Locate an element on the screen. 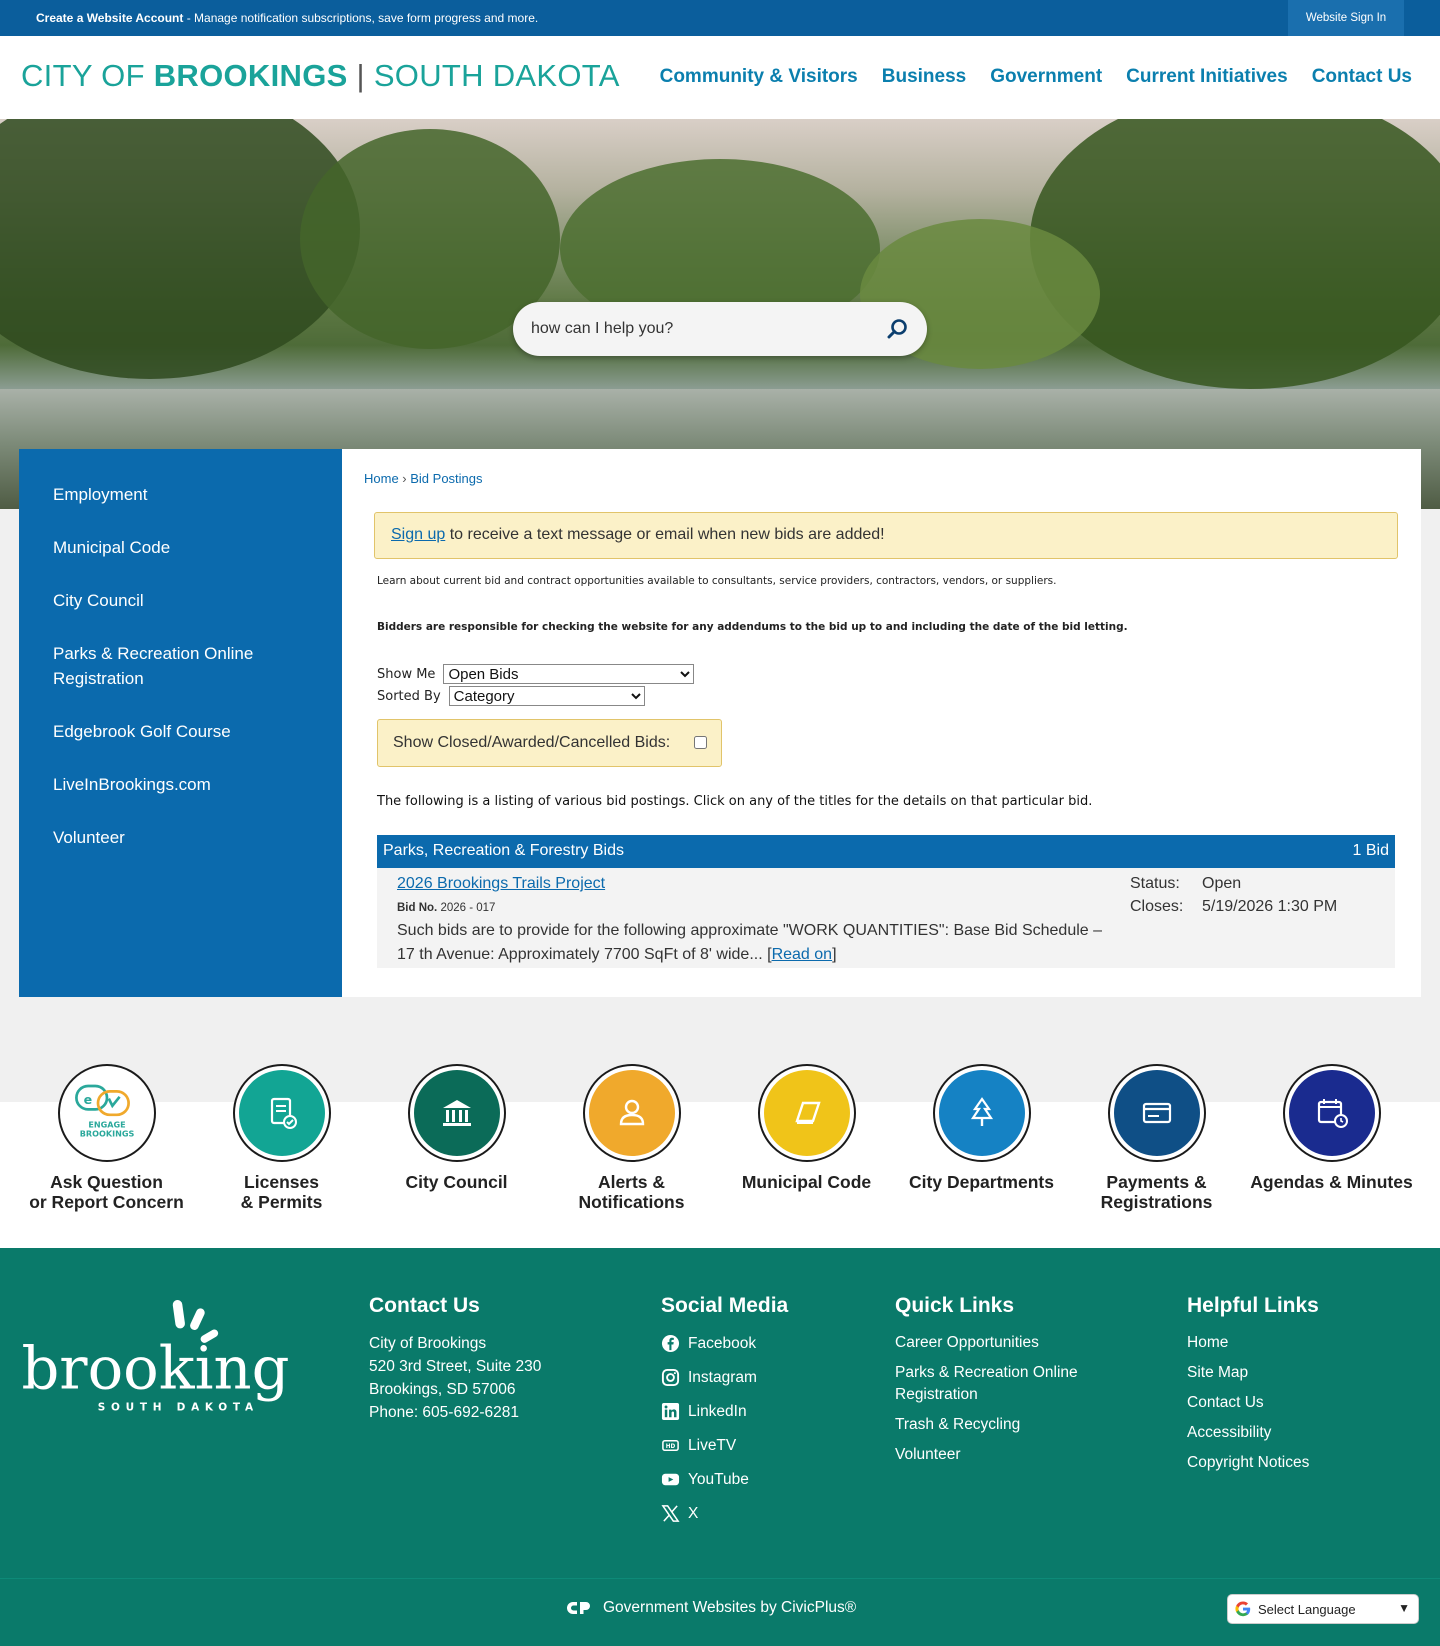 The height and width of the screenshot is (1646, 1440). civicplus-text: Government Websites by CivicPlus® is located at coordinates (730, 1607).